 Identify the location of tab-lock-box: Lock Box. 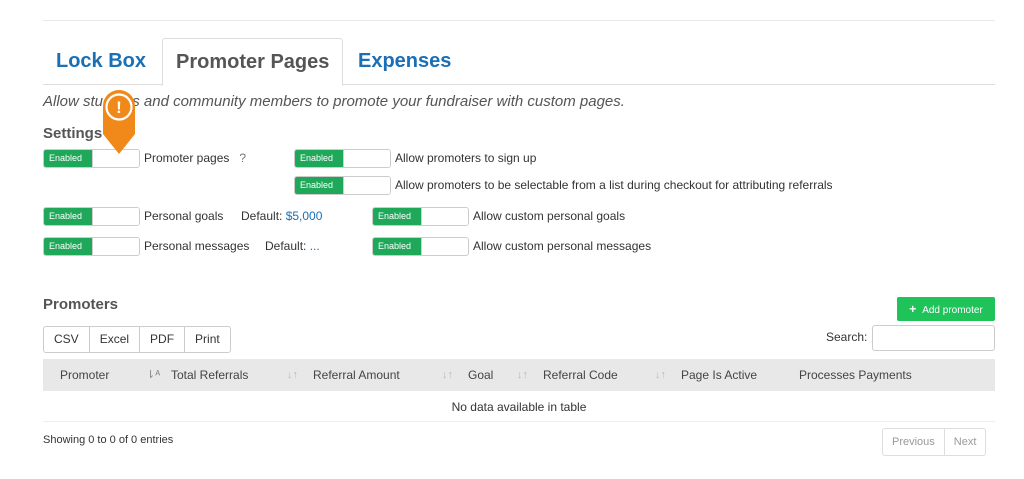
(101, 61).